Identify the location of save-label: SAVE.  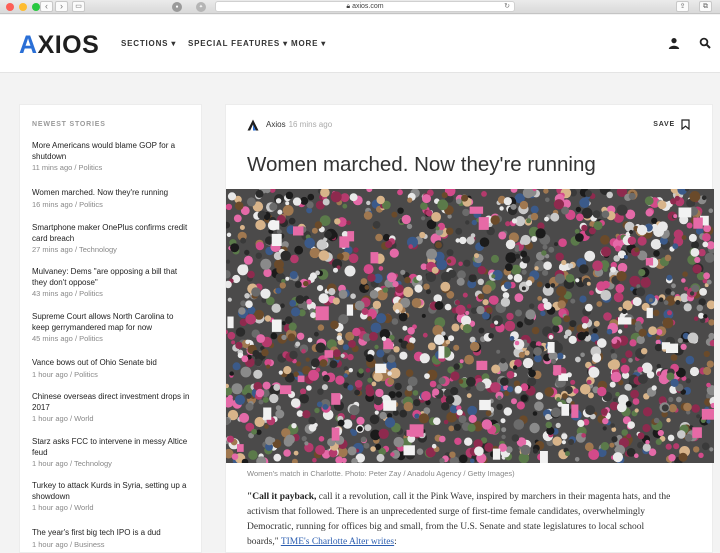
(664, 124).